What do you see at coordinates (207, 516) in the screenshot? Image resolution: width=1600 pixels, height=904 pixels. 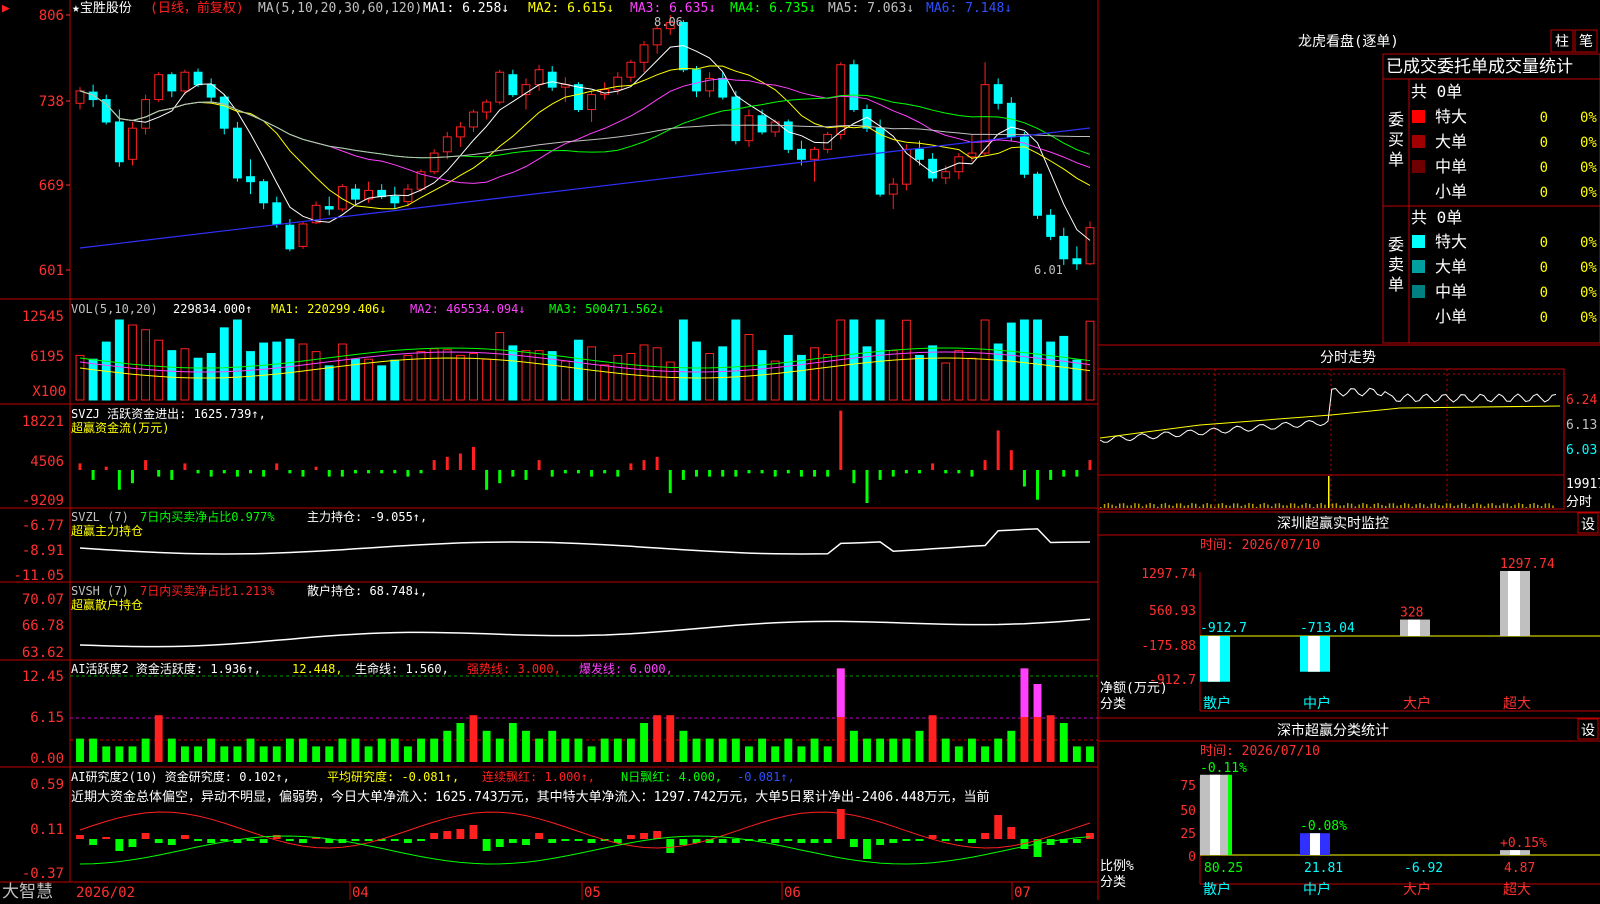 I see `svzl-p1: 7日内买卖净占比0.977%` at bounding box center [207, 516].